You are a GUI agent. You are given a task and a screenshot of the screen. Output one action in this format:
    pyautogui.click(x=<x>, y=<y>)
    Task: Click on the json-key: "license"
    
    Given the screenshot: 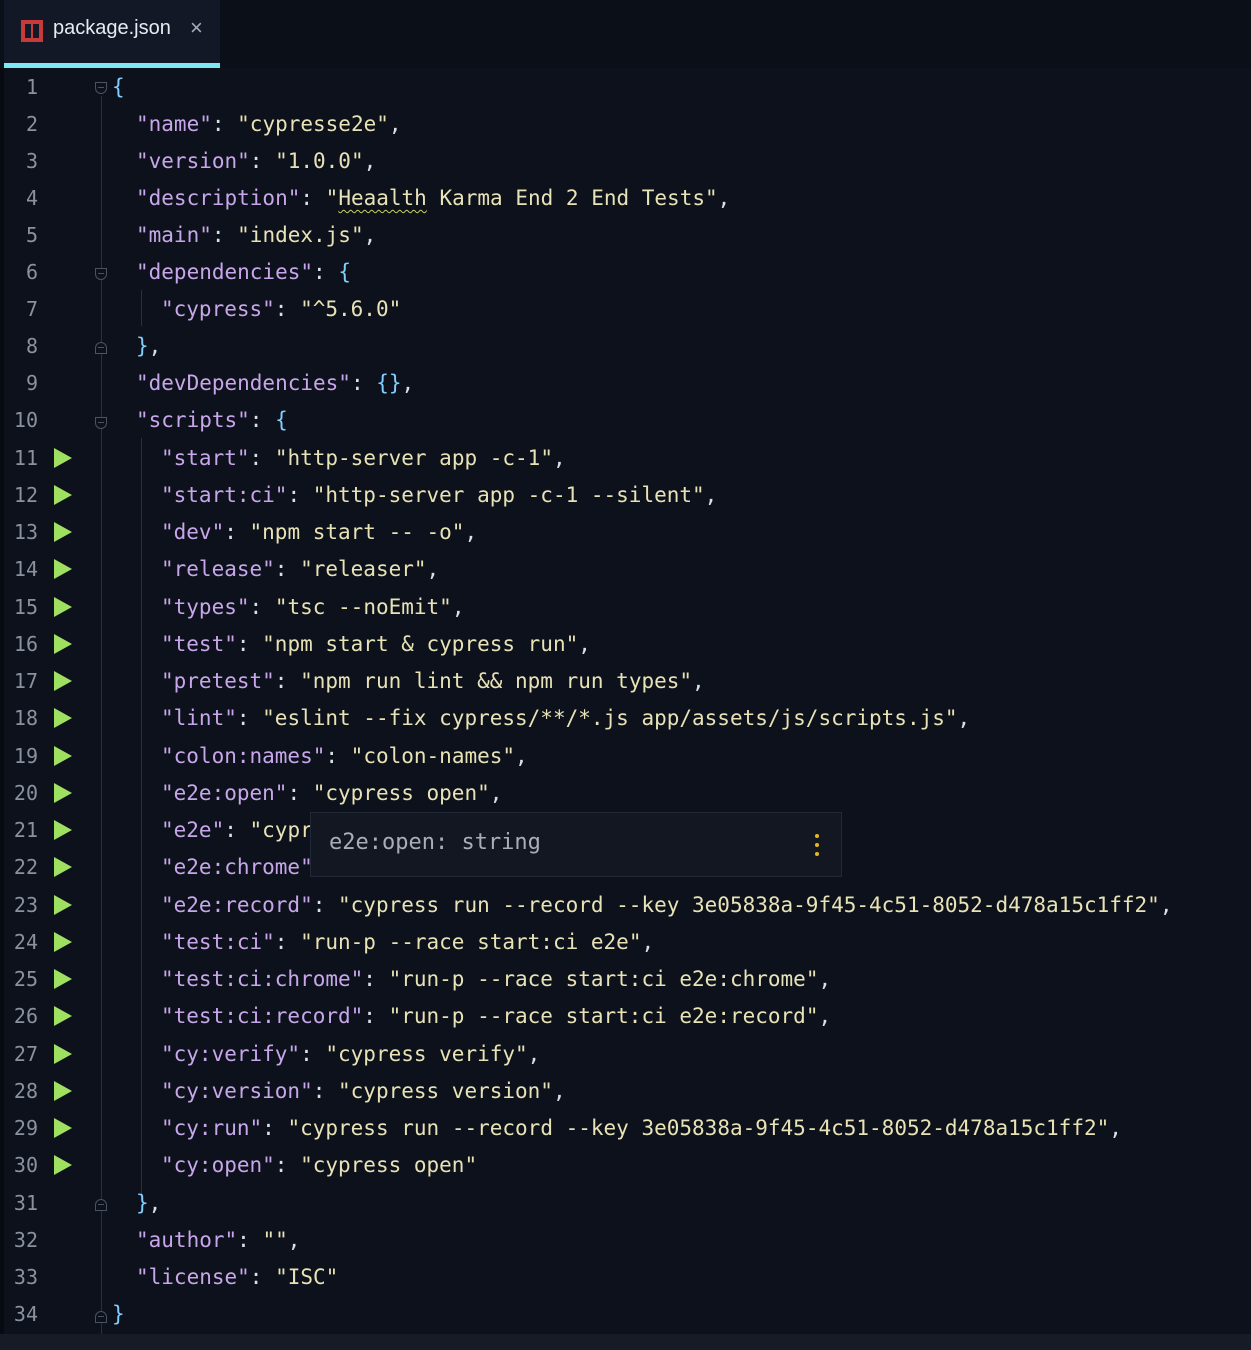 What is the action you would take?
    pyautogui.click(x=193, y=1277)
    